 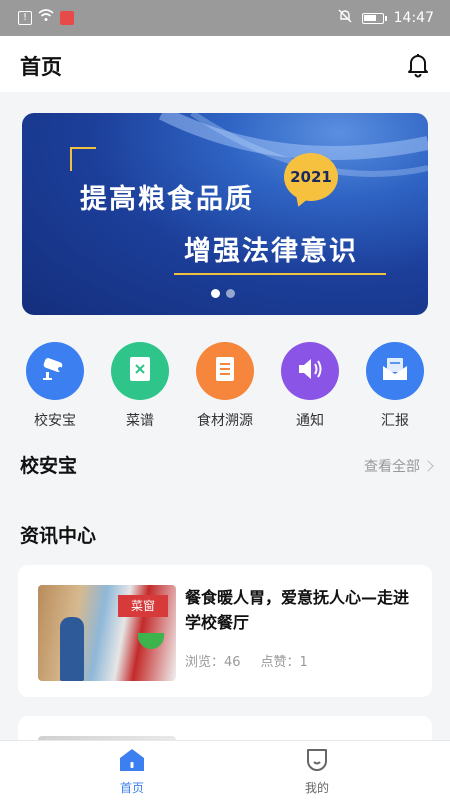 I want to click on quick-link-report: 汇报, so click(x=395, y=386).